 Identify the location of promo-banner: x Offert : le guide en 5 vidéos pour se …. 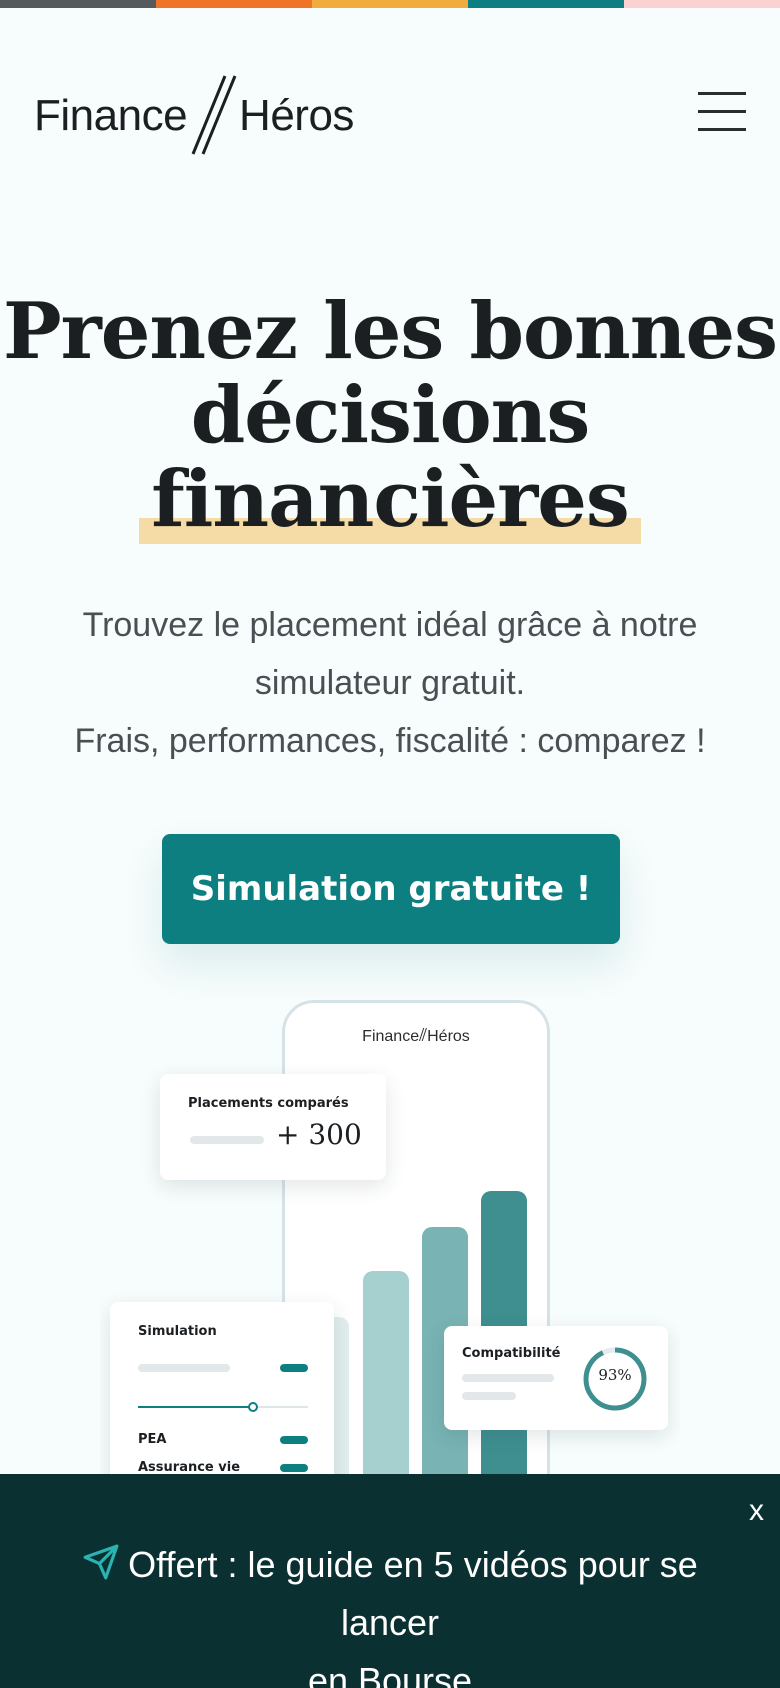
(390, 1581).